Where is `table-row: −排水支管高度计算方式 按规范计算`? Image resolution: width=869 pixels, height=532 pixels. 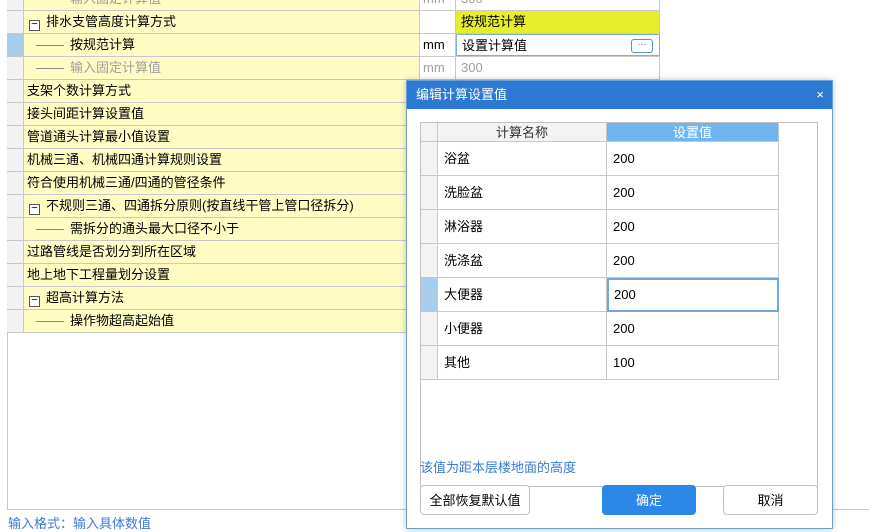
table-row: −排水支管高度计算方式 按规范计算 is located at coordinates (333, 22).